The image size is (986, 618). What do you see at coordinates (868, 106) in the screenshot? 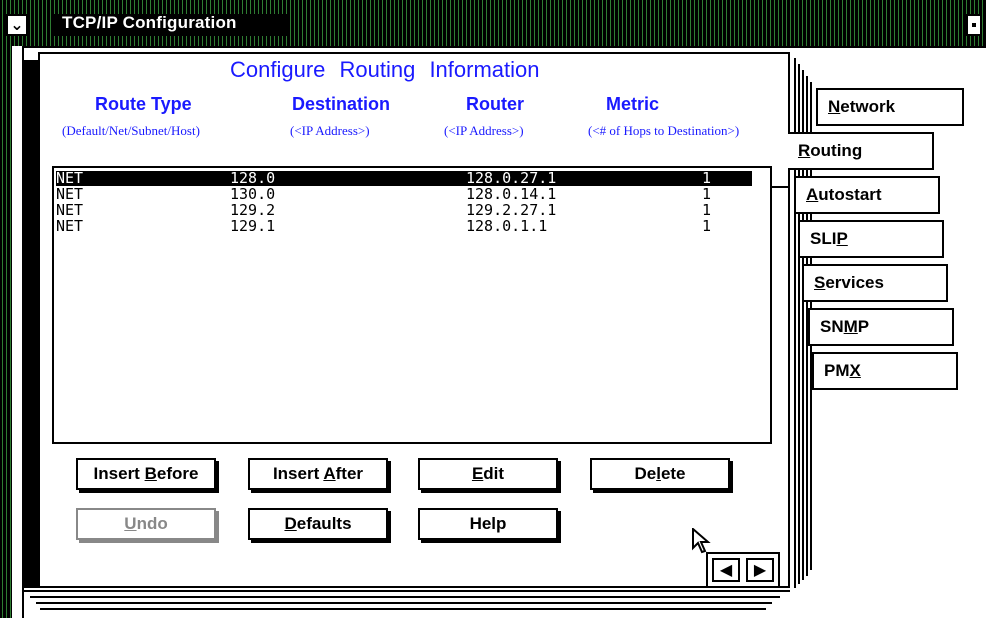
I see `tab-label: etwork` at bounding box center [868, 106].